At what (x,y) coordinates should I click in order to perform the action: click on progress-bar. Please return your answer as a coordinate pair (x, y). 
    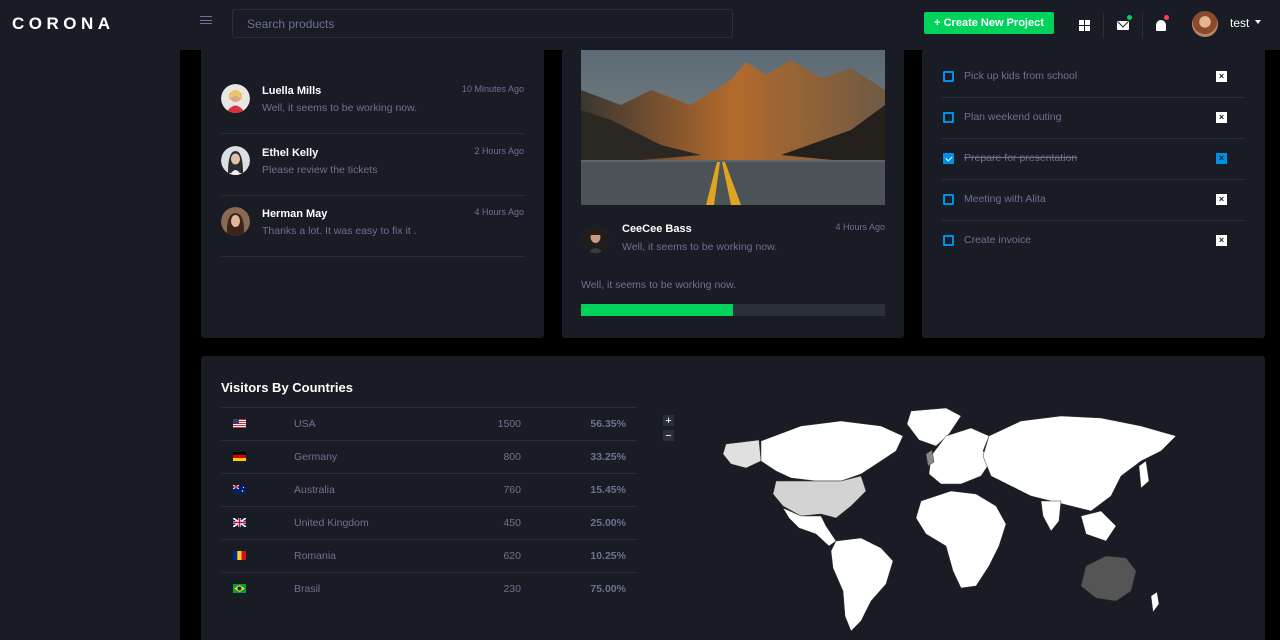
    Looking at the image, I should click on (733, 310).